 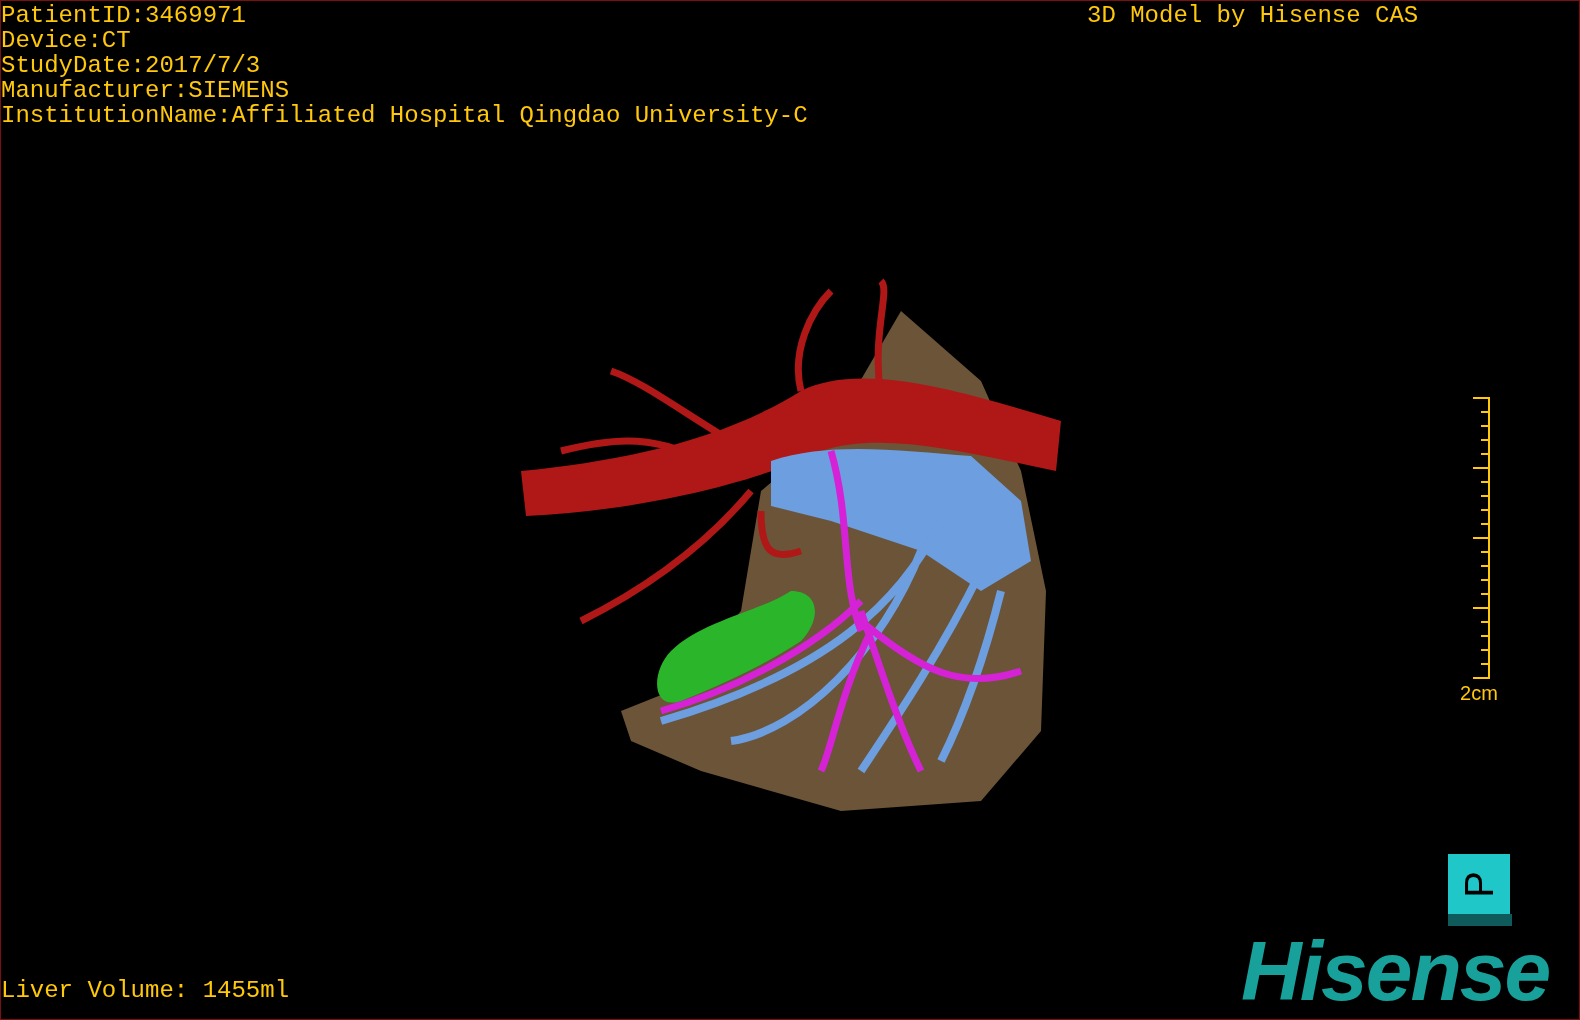 I want to click on scale-label: 2cm, so click(x=1479, y=693).